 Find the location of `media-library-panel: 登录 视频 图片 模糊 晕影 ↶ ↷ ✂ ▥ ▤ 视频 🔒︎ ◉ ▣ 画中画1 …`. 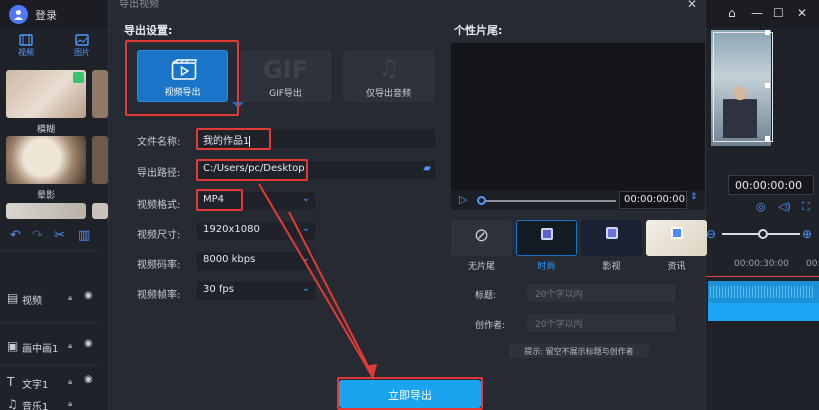

media-library-panel: 登录 视频 图片 模糊 晕影 ↶ ↷ ✂ ▥ ▤ 视频 🔒︎ ◉ ▣ 画中画1 … is located at coordinates (54, 205).